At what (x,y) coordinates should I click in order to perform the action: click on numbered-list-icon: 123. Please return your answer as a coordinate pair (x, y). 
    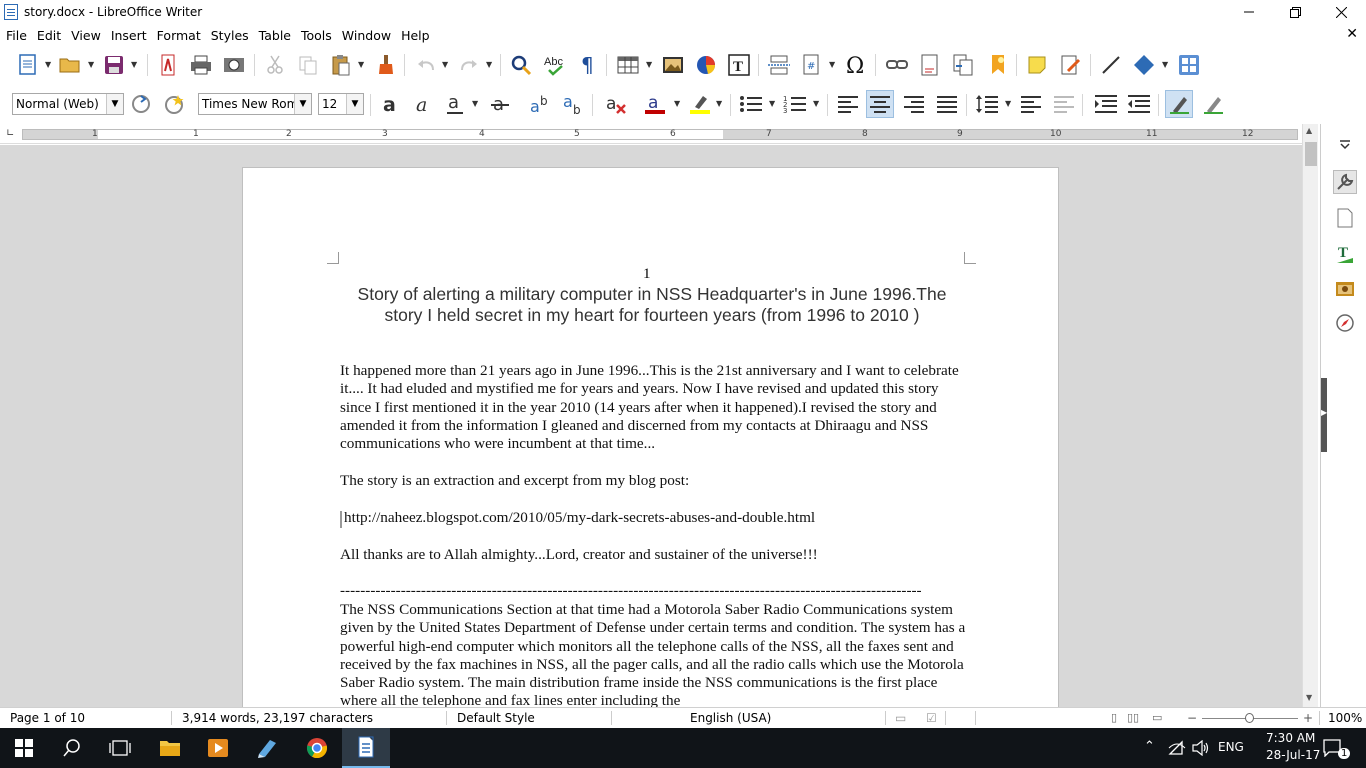
    Looking at the image, I should click on (795, 104).